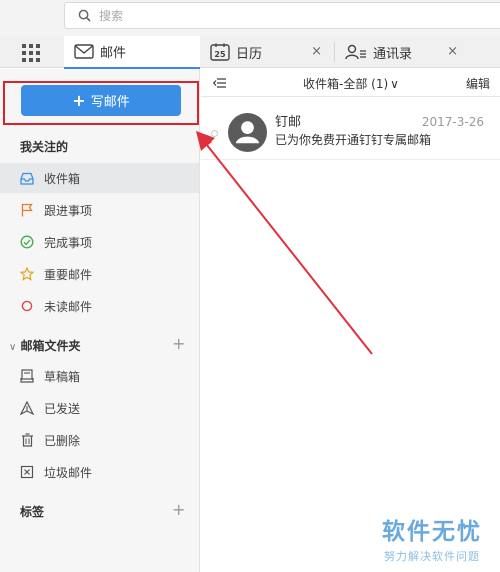  What do you see at coordinates (178, 509) in the screenshot?
I see `add-tag-icon: +` at bounding box center [178, 509].